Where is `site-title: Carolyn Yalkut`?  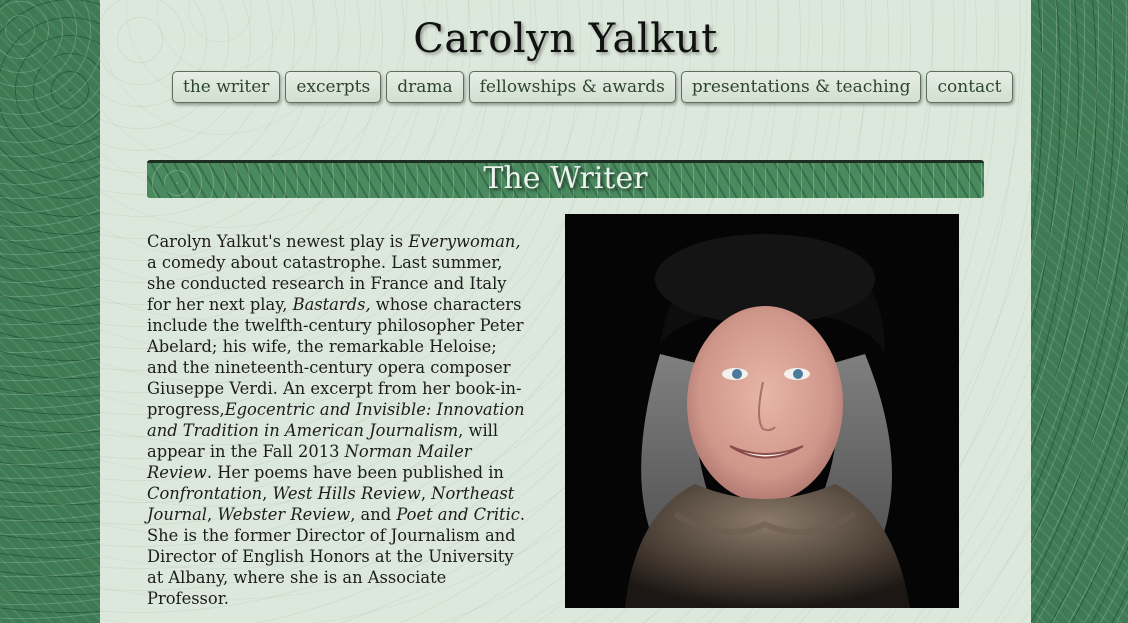
site-title: Carolyn Yalkut is located at coordinates (565, 39).